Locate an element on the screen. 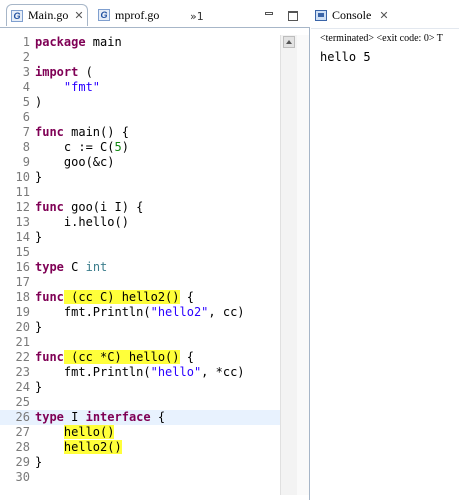  code-line: 13 i.hello() is located at coordinates (140, 222).